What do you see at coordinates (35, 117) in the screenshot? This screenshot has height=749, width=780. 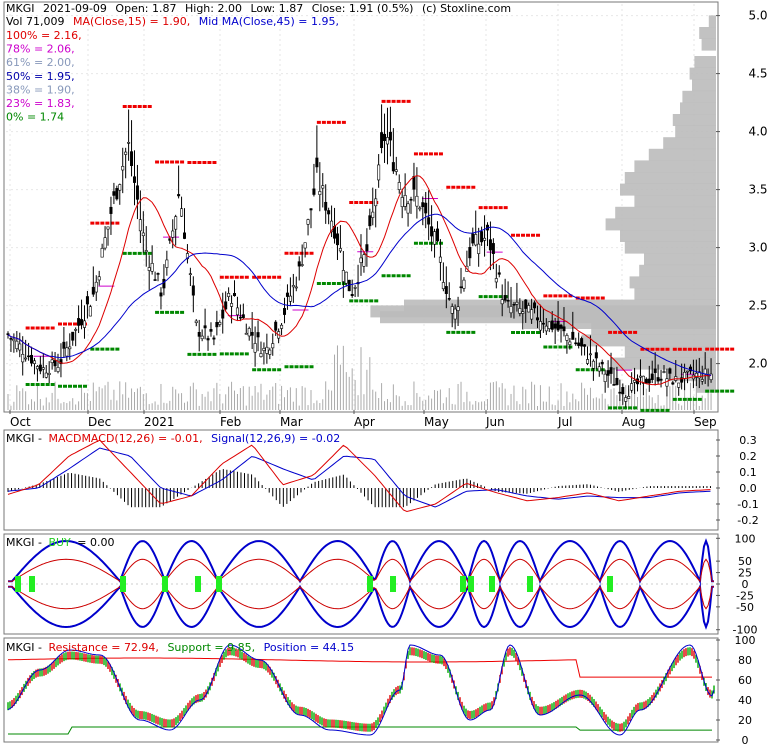 I see `fib-label: 0% = 1.74` at bounding box center [35, 117].